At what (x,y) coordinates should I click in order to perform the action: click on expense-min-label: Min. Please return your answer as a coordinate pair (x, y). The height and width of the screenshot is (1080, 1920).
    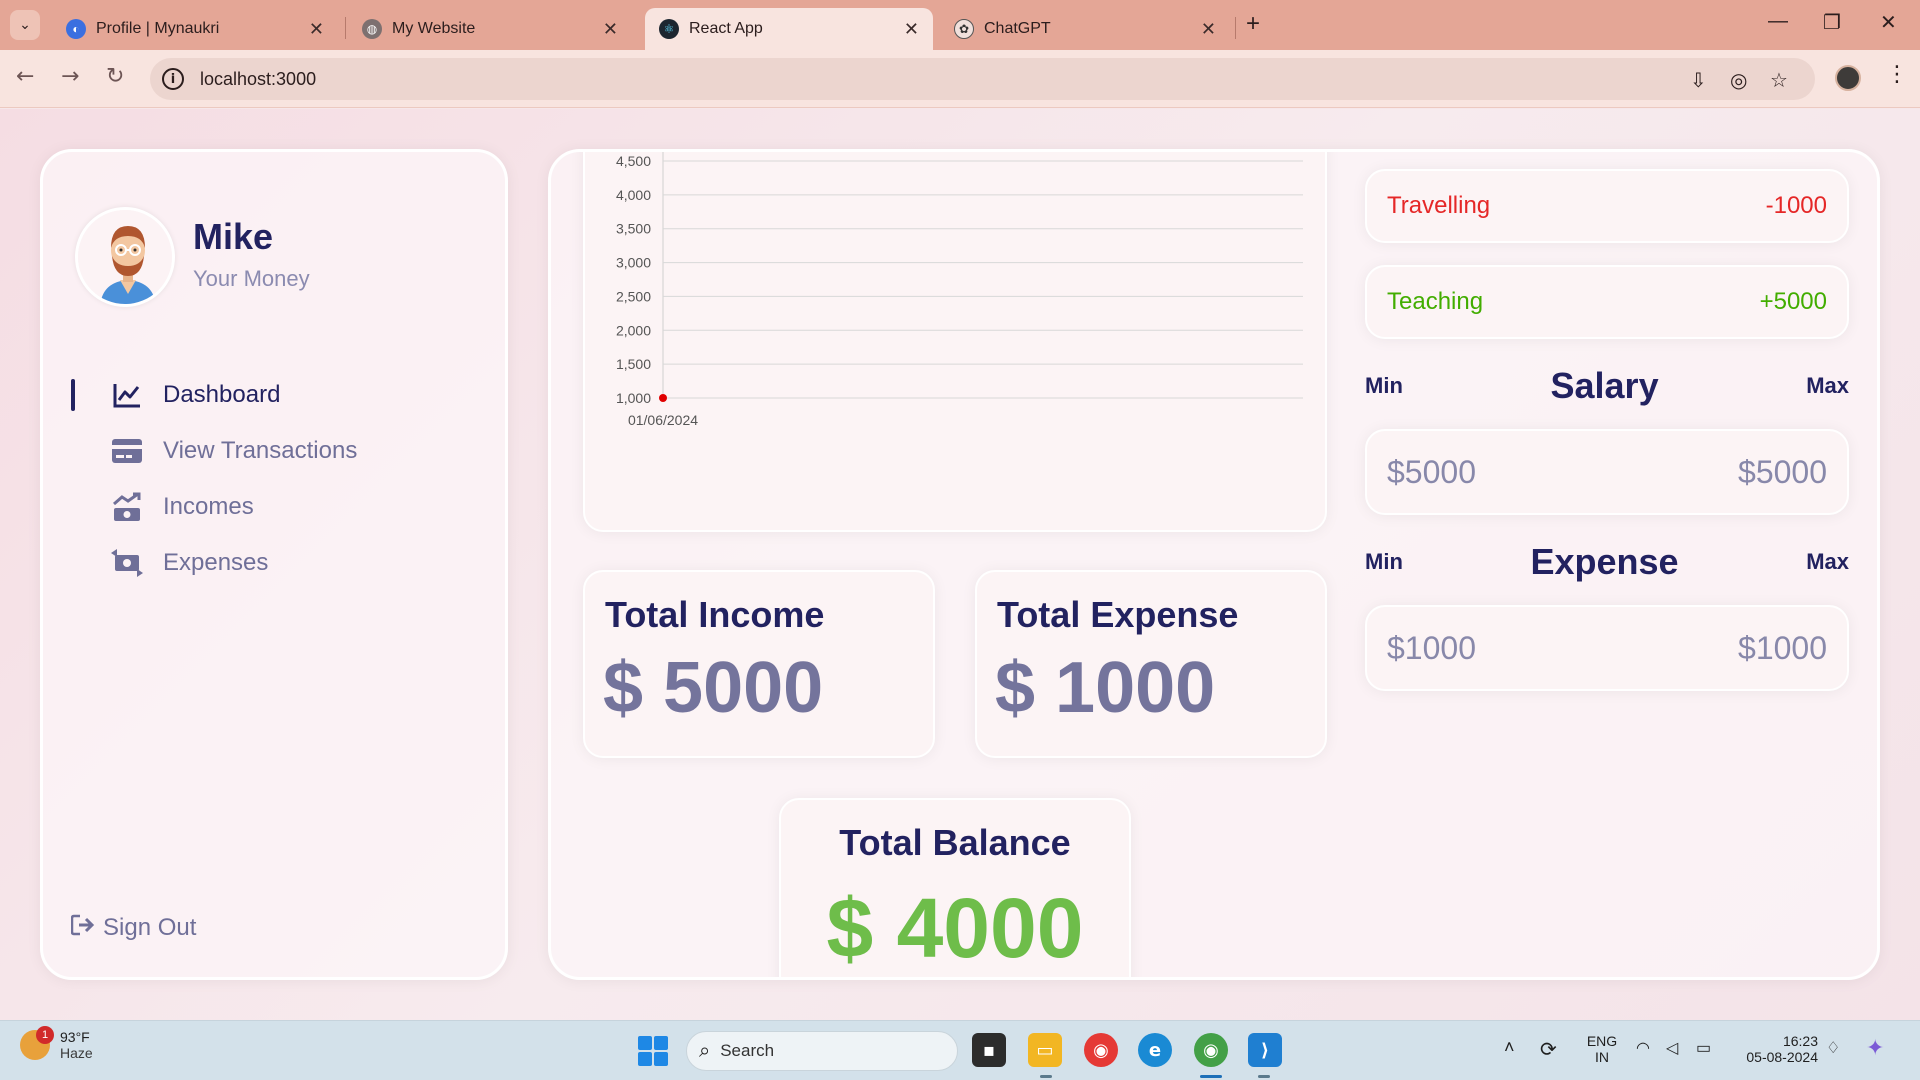
    Looking at the image, I should click on (1384, 561).